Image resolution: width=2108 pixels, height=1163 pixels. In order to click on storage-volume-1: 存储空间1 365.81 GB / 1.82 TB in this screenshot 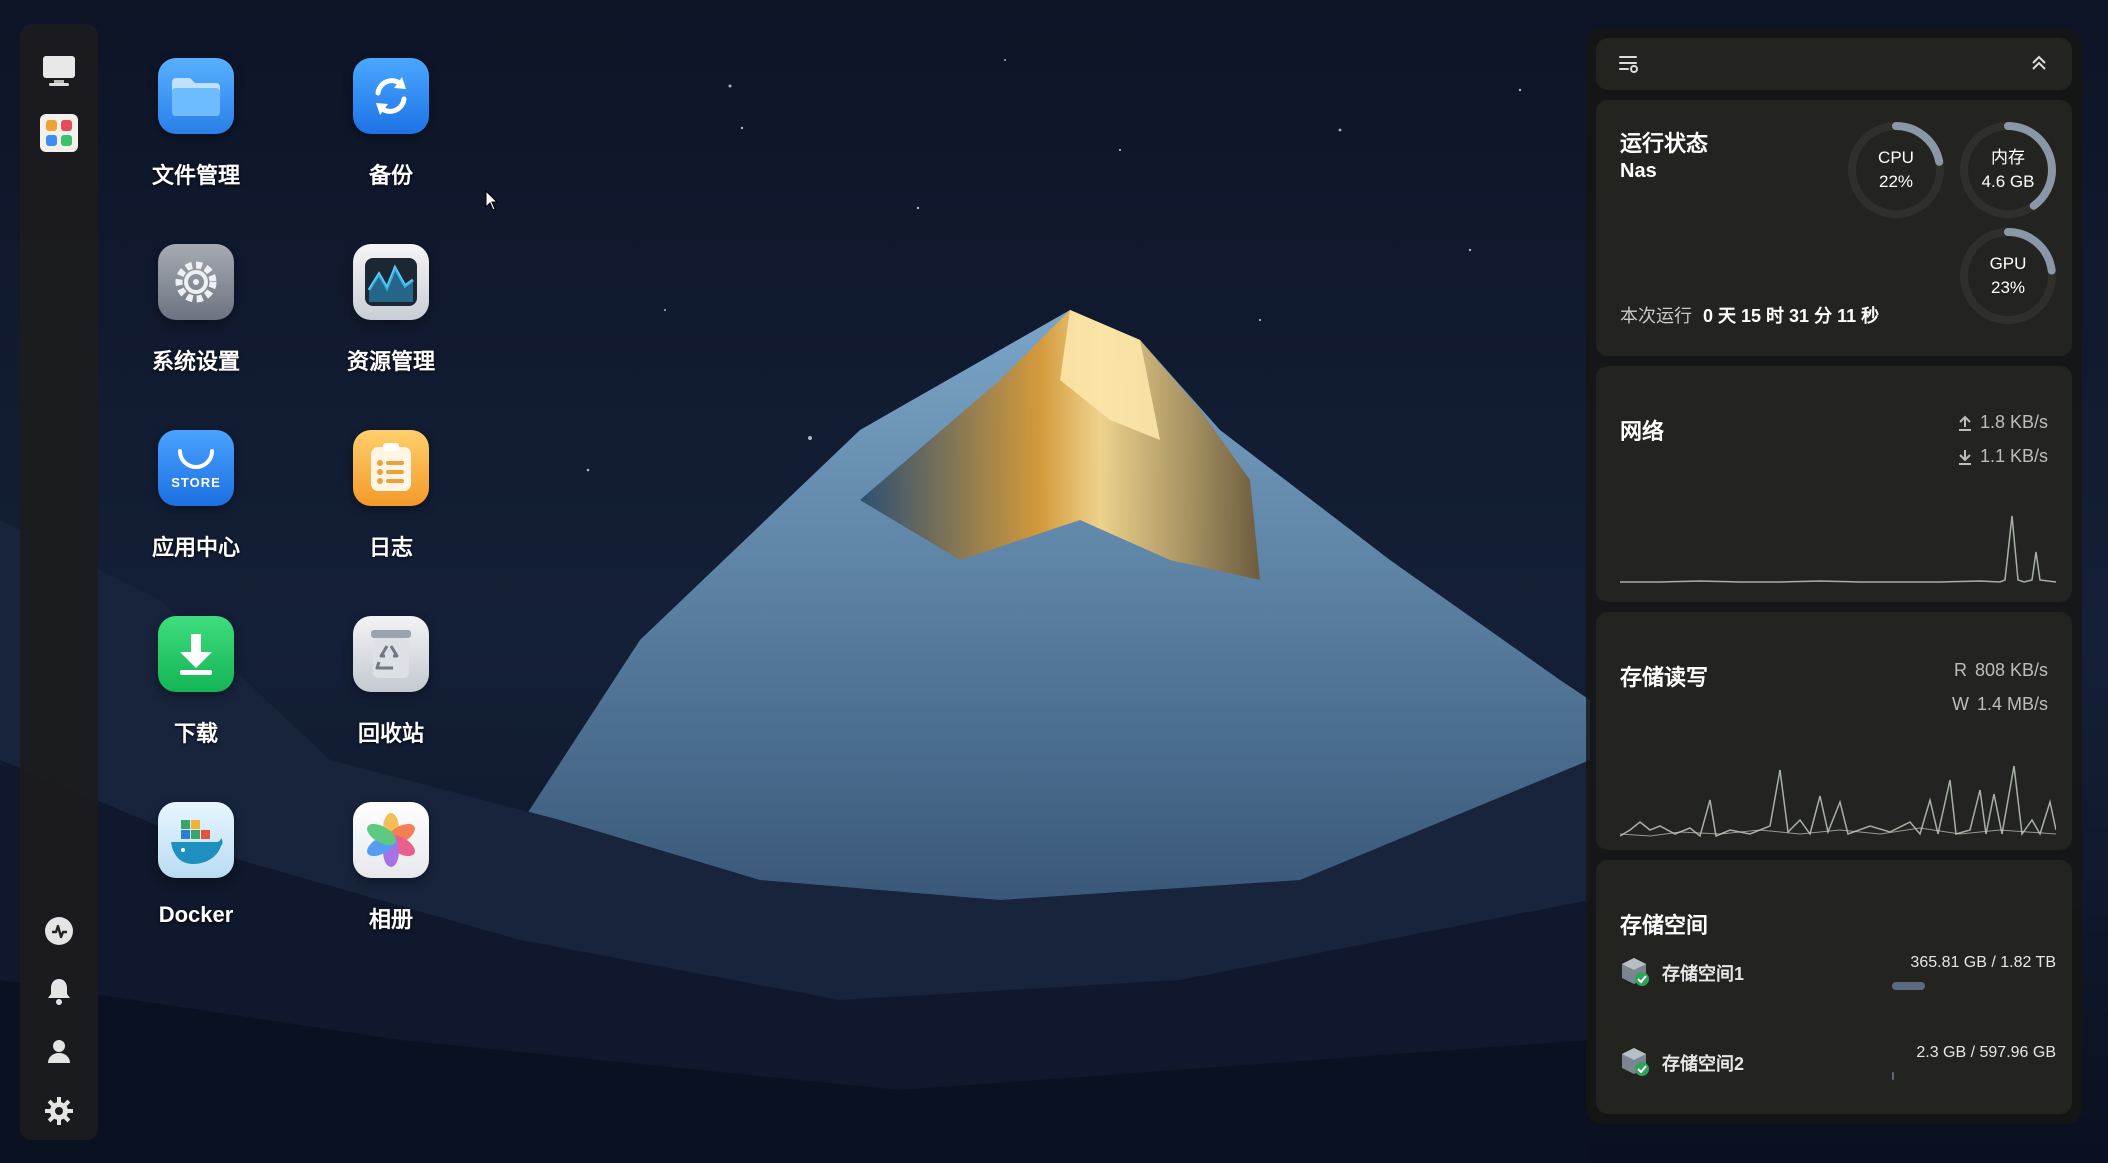, I will do `click(1838, 979)`.